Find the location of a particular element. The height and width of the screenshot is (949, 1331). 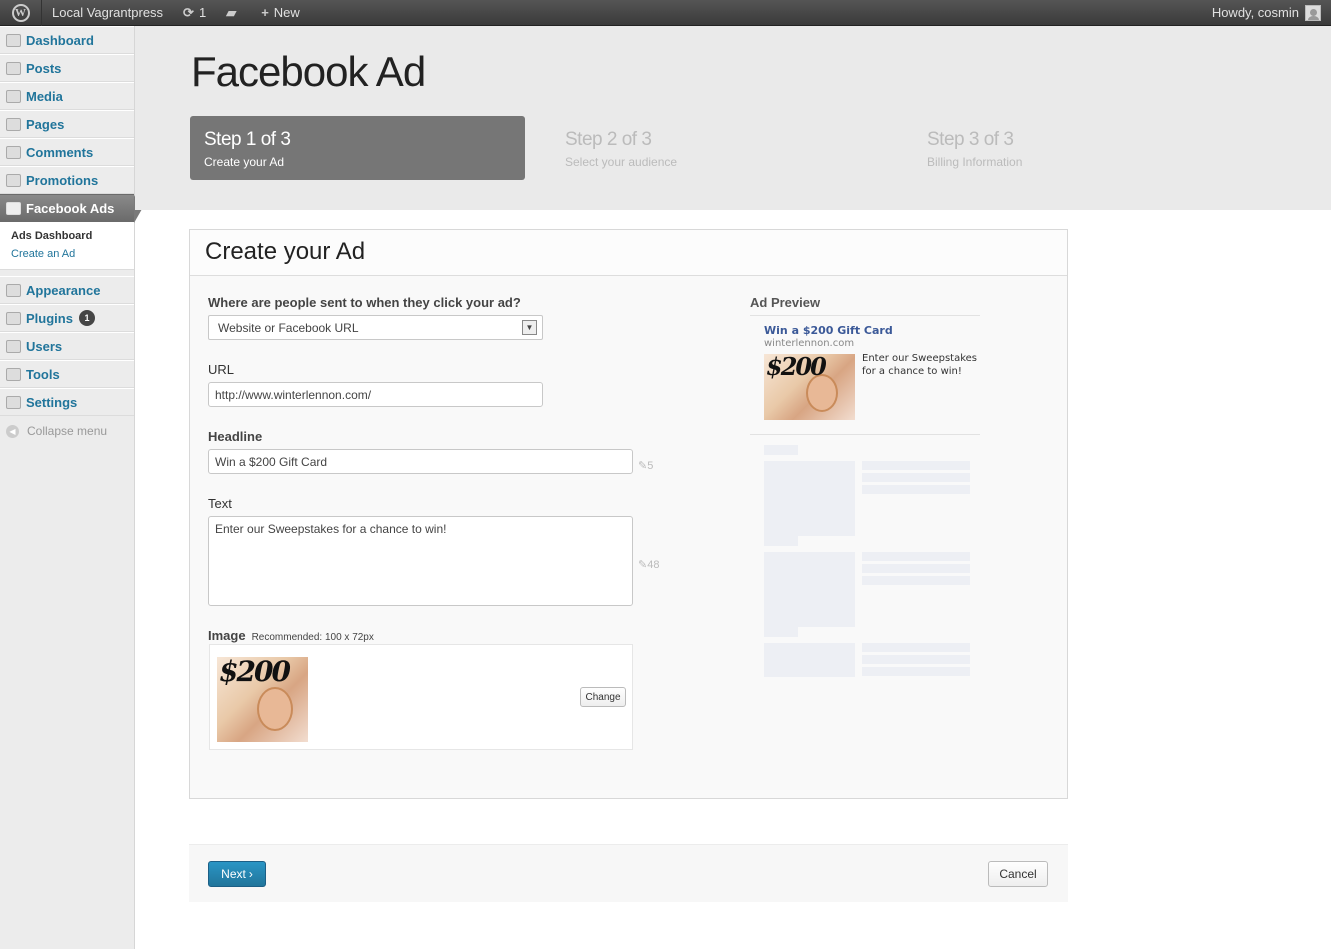

cancel-button: Cancel is located at coordinates (1018, 874).